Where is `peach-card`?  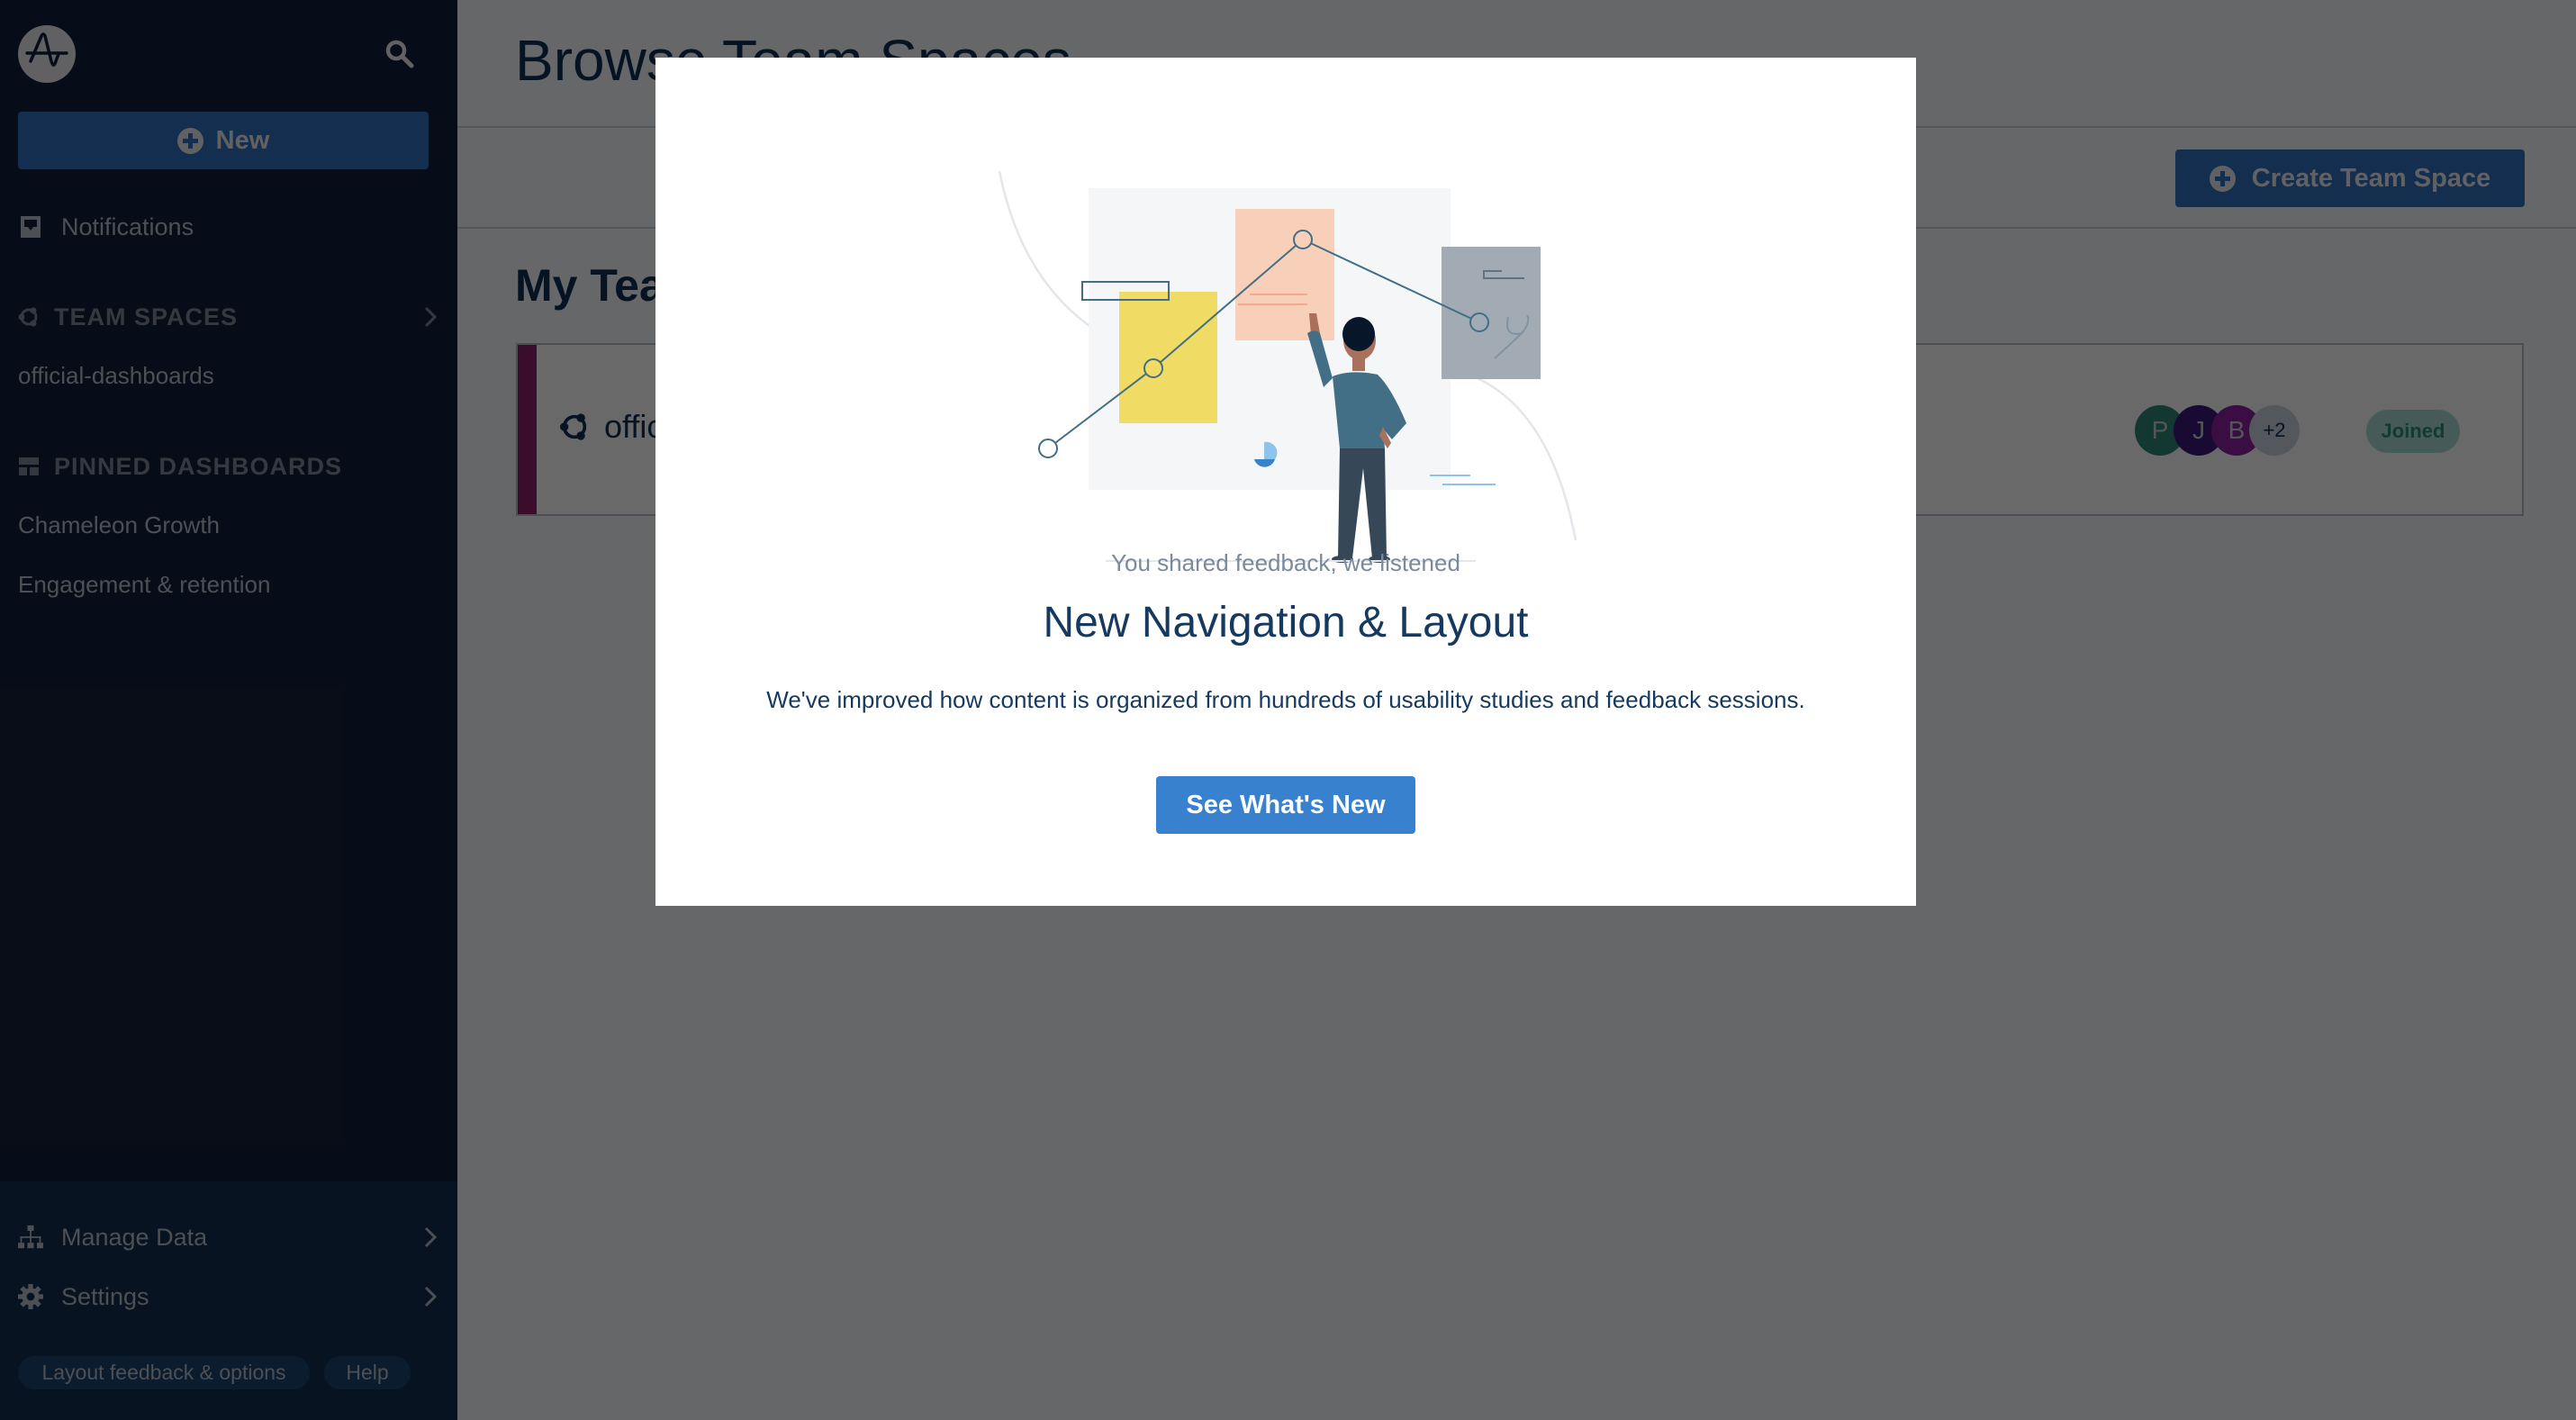
peach-card is located at coordinates (1284, 274).